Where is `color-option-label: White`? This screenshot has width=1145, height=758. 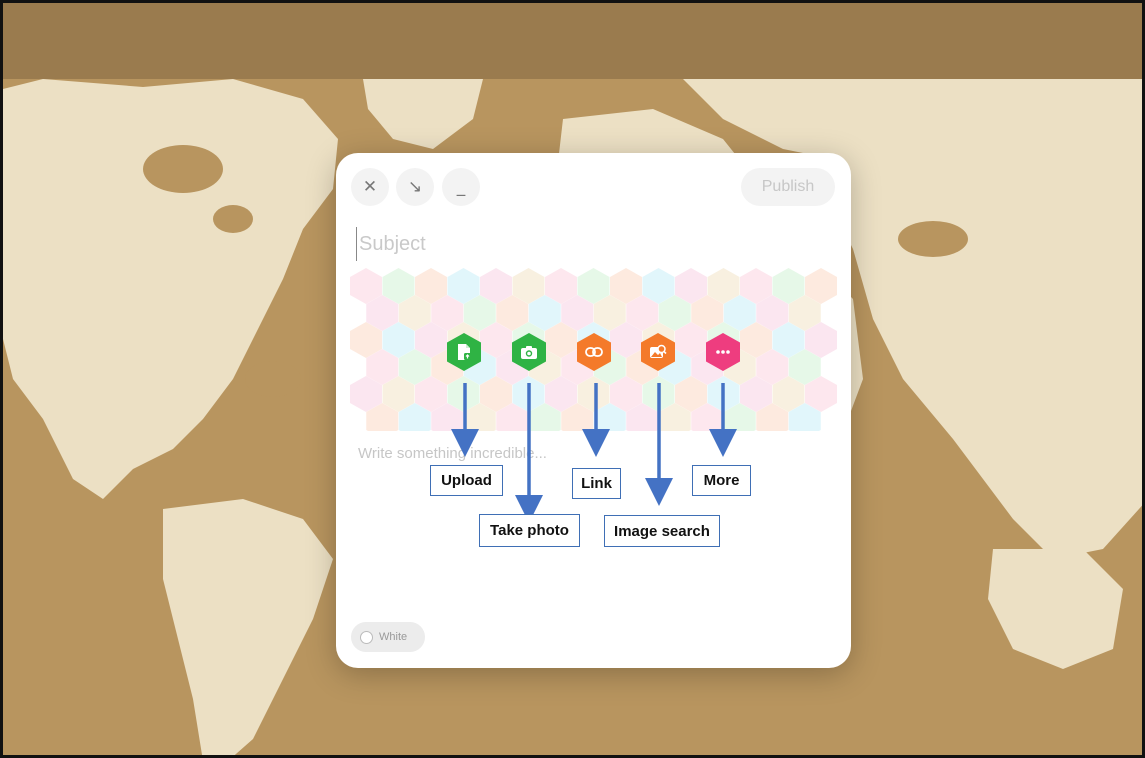 color-option-label: White is located at coordinates (393, 637).